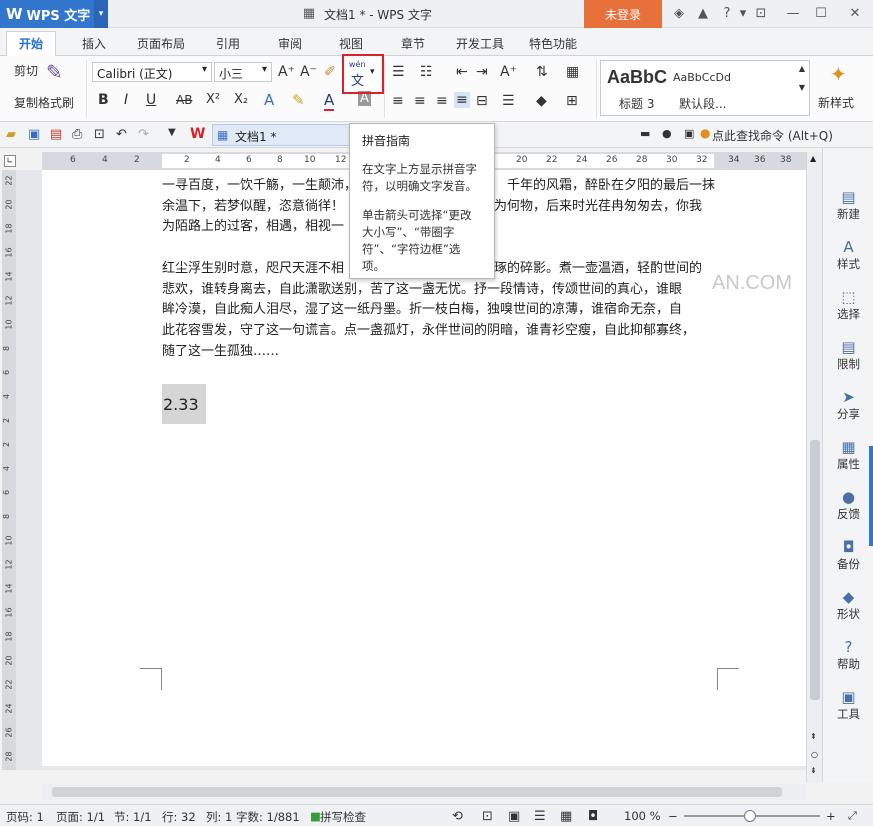 The image size is (873, 826). What do you see at coordinates (268, 817) in the screenshot?
I see `status-word-count: 字数: 1/881` at bounding box center [268, 817].